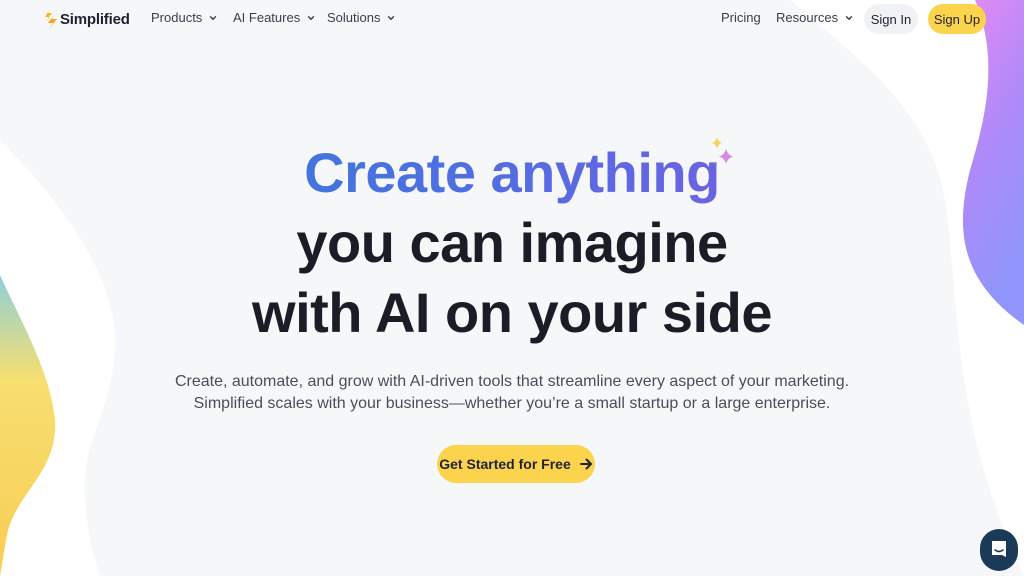 This screenshot has width=1024, height=576. I want to click on headline-line-3: with AI on your side, so click(512, 312).